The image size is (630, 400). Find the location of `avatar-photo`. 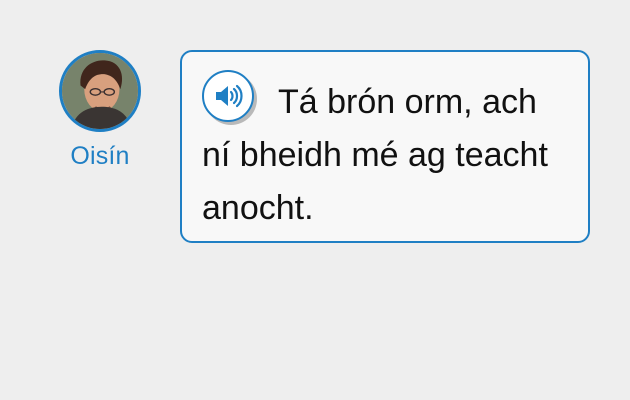

avatar-photo is located at coordinates (100, 91).